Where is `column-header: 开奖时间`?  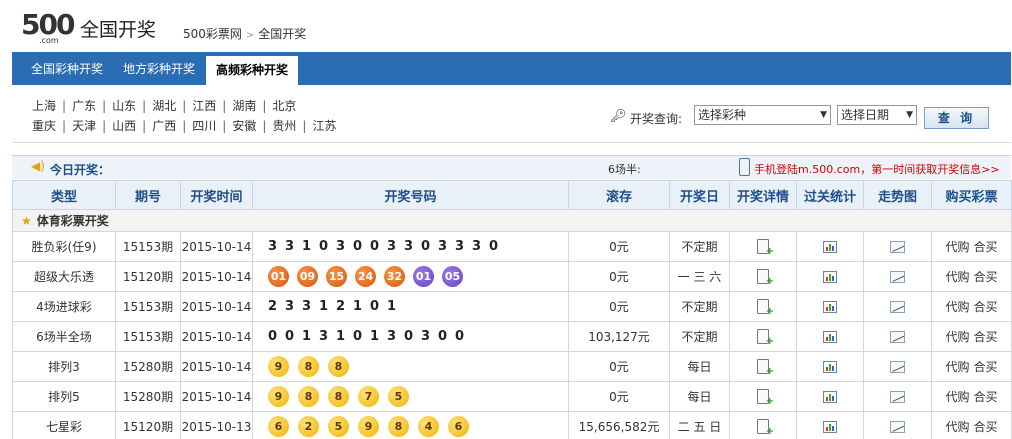 column-header: 开奖时间 is located at coordinates (216, 195).